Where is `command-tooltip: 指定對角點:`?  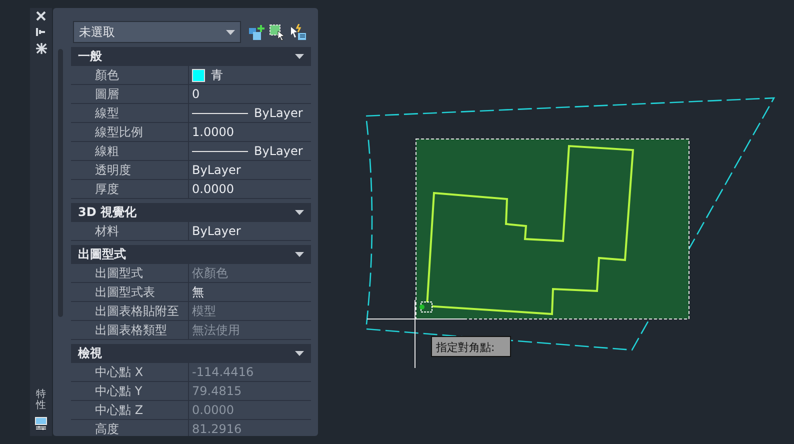
command-tooltip: 指定對角點: is located at coordinates (471, 346).